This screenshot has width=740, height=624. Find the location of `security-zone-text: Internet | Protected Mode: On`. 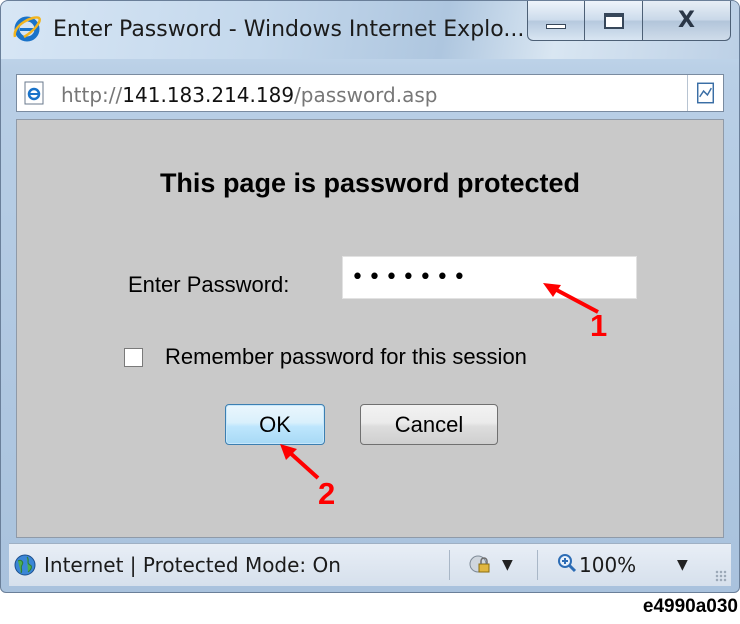

security-zone-text: Internet | Protected Mode: On is located at coordinates (192, 565).